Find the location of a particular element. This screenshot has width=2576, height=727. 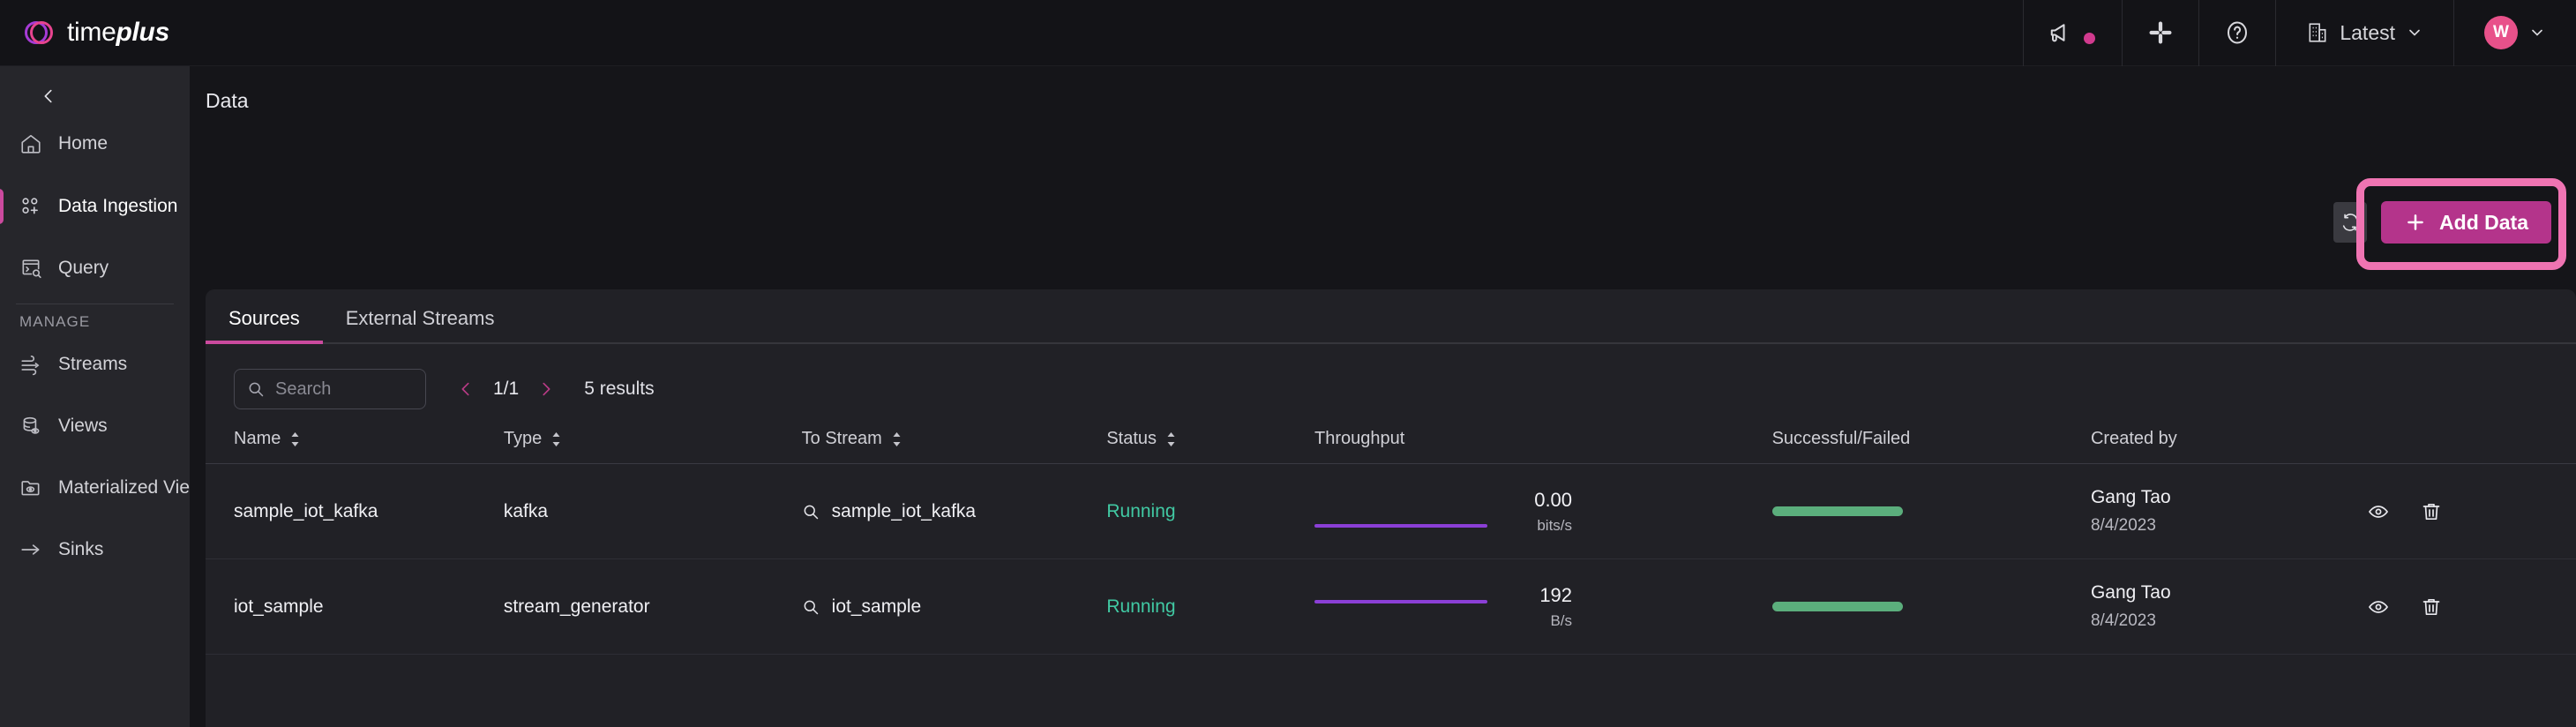

announcements-button is located at coordinates (2073, 33).